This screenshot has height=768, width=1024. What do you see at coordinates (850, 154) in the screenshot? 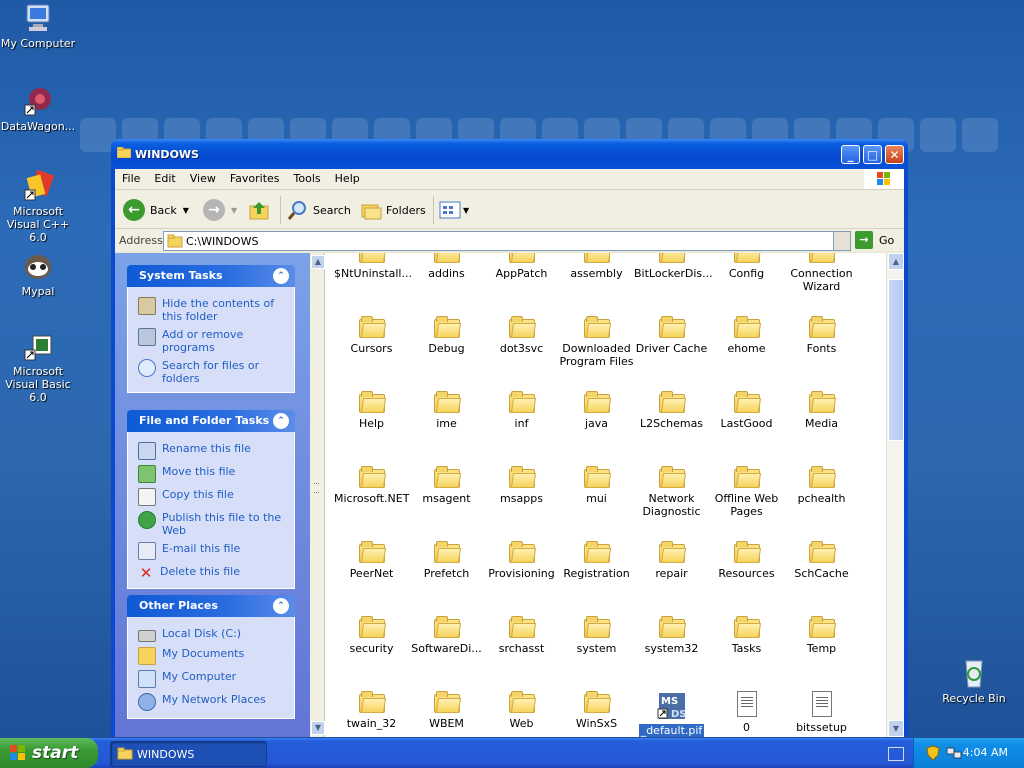
I see `minimize-button: _` at bounding box center [850, 154].